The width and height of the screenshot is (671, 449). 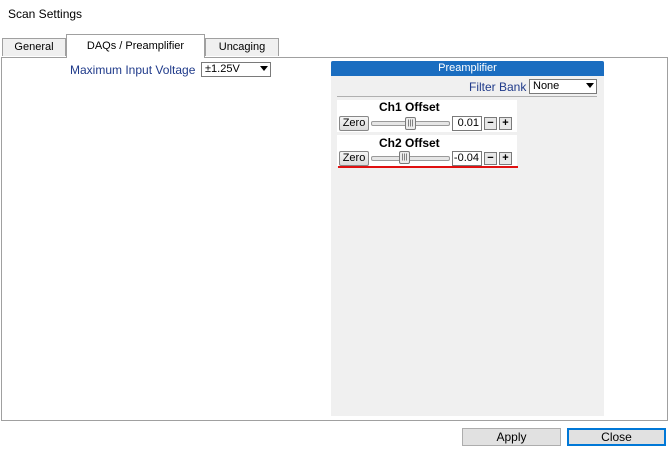 I want to click on apply-button: Apply, so click(x=511, y=437).